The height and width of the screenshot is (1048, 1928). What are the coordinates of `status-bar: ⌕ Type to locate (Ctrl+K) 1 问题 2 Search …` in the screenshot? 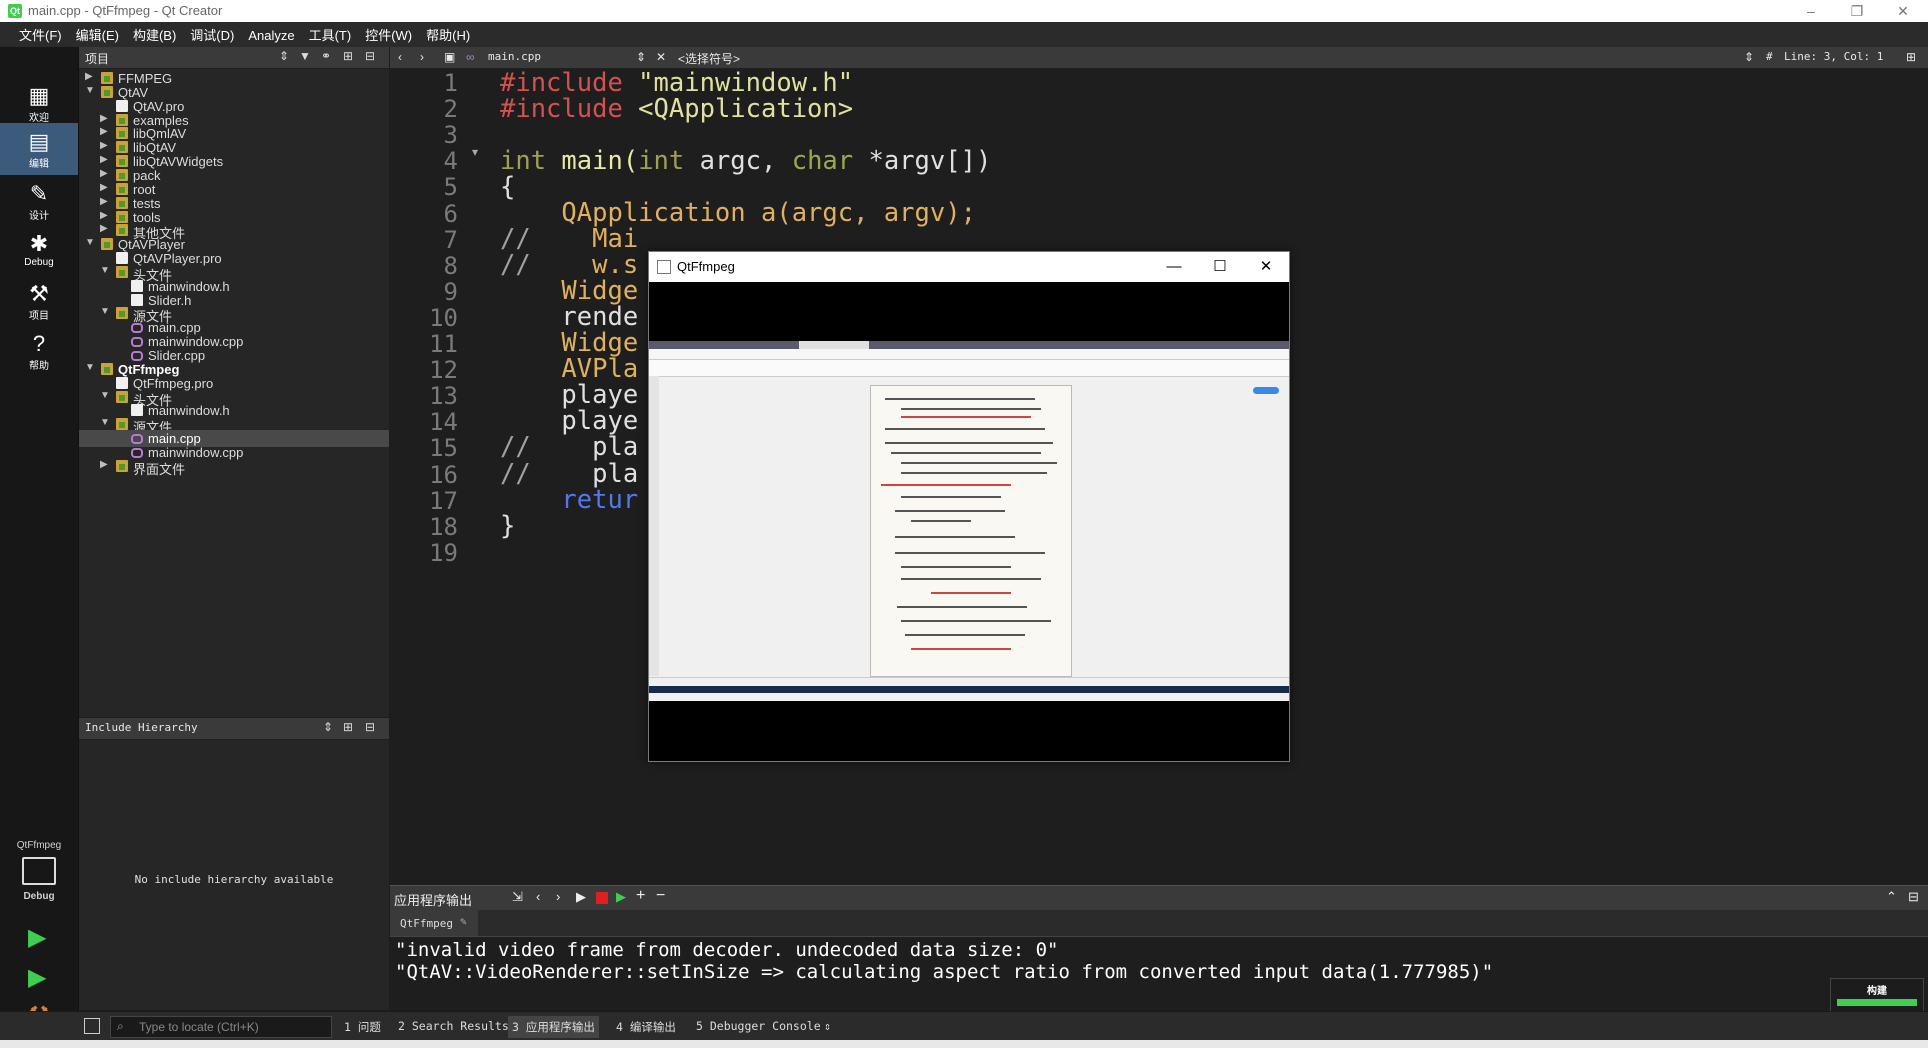 It's located at (964, 1026).